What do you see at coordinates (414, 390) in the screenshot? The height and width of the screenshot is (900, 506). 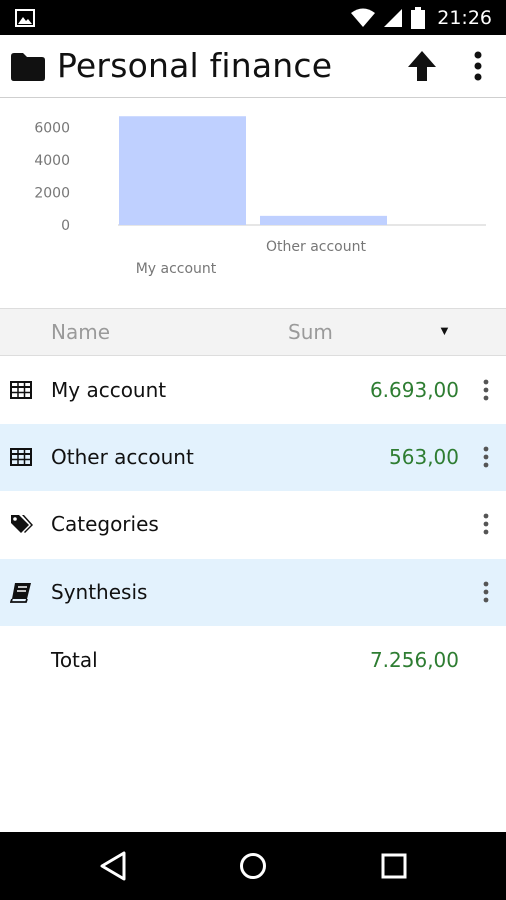 I see `list-item-value: 6.693,00` at bounding box center [414, 390].